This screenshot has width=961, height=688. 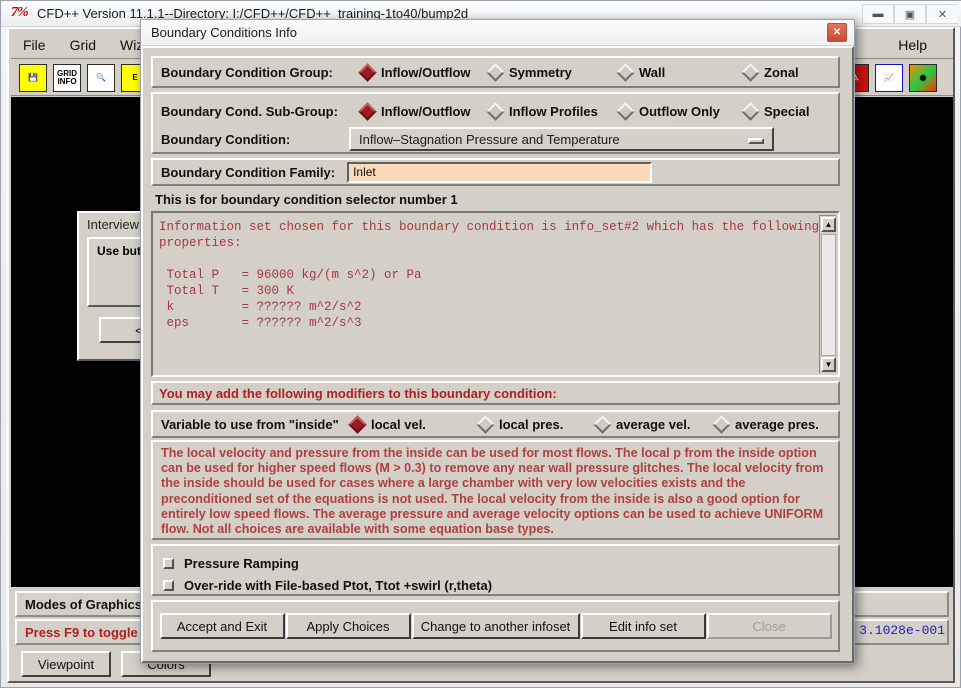 What do you see at coordinates (248, 172) in the screenshot?
I see `bc-family-label: Boundary Condition Family:` at bounding box center [248, 172].